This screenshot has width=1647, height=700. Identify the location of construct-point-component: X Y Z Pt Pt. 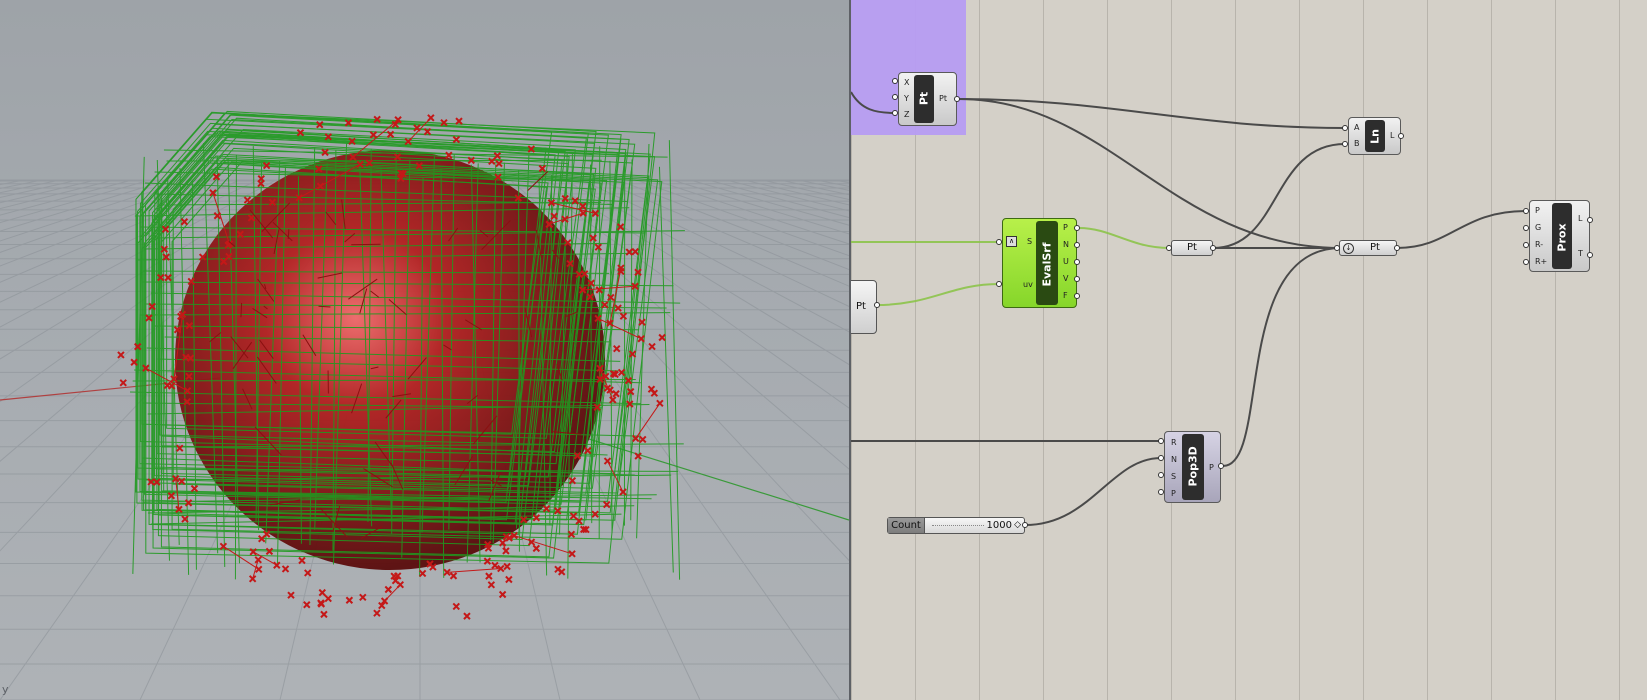
(927, 99).